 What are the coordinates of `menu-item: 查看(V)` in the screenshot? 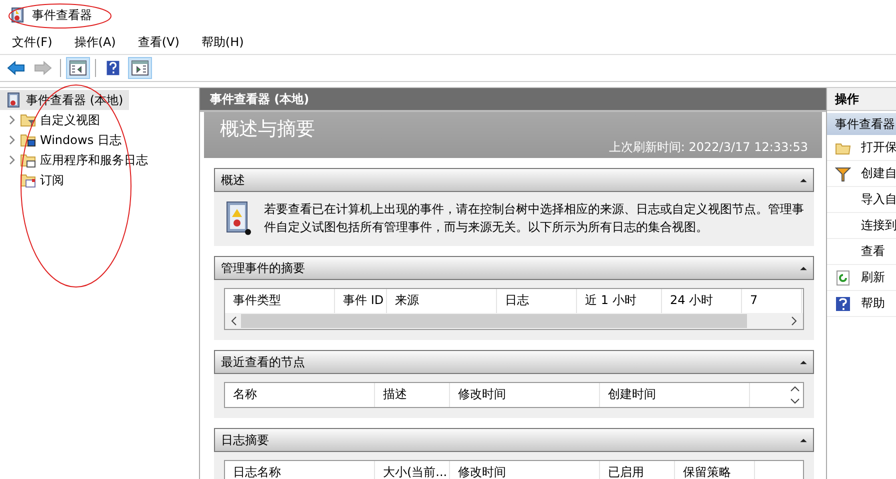 It's located at (159, 42).